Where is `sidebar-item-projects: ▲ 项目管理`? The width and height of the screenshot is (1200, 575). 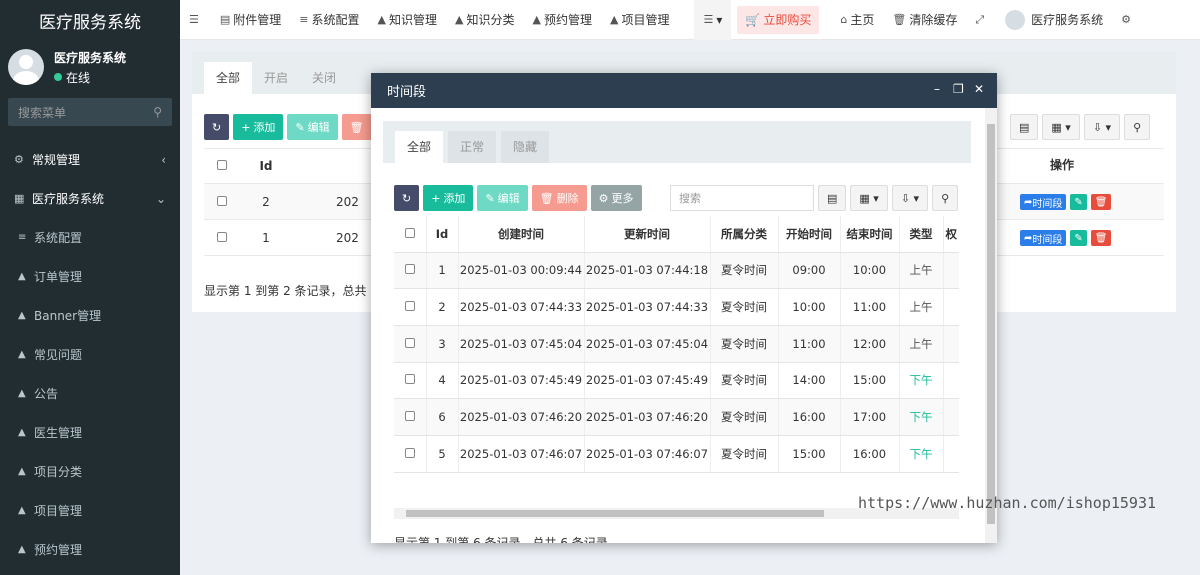
sidebar-item-projects: ▲ 项目管理 is located at coordinates (90, 510).